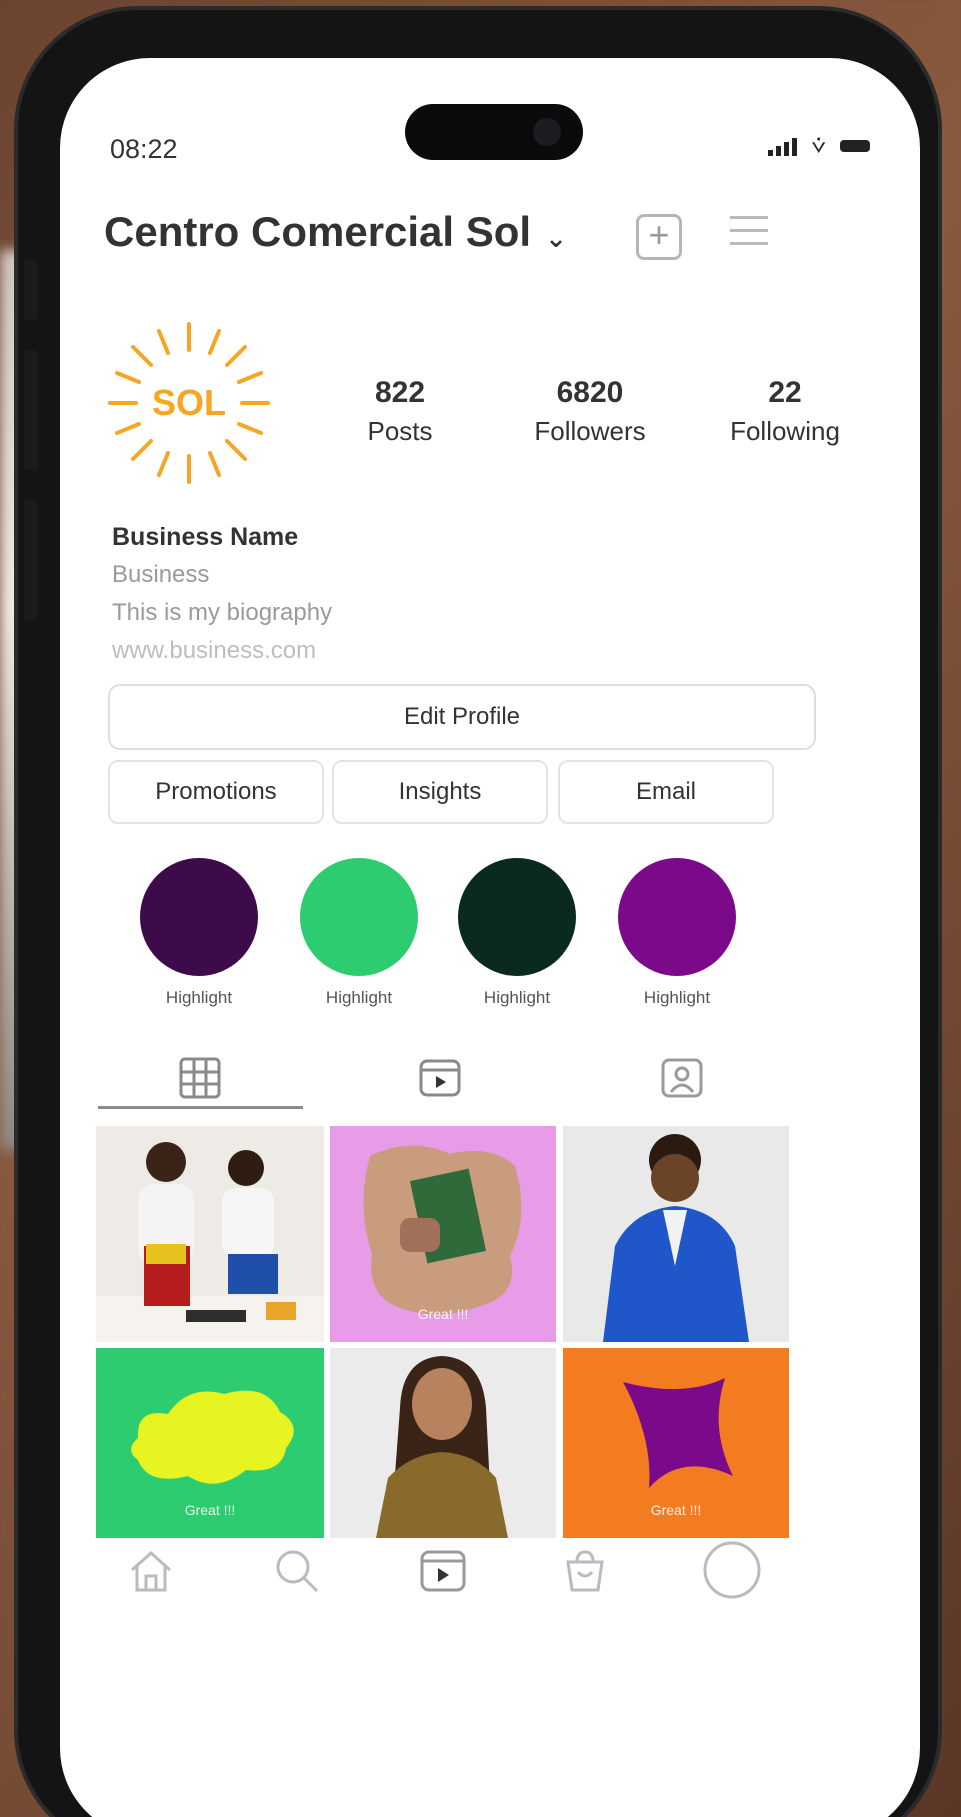  What do you see at coordinates (31, 290) in the screenshot?
I see `phone-side-button` at bounding box center [31, 290].